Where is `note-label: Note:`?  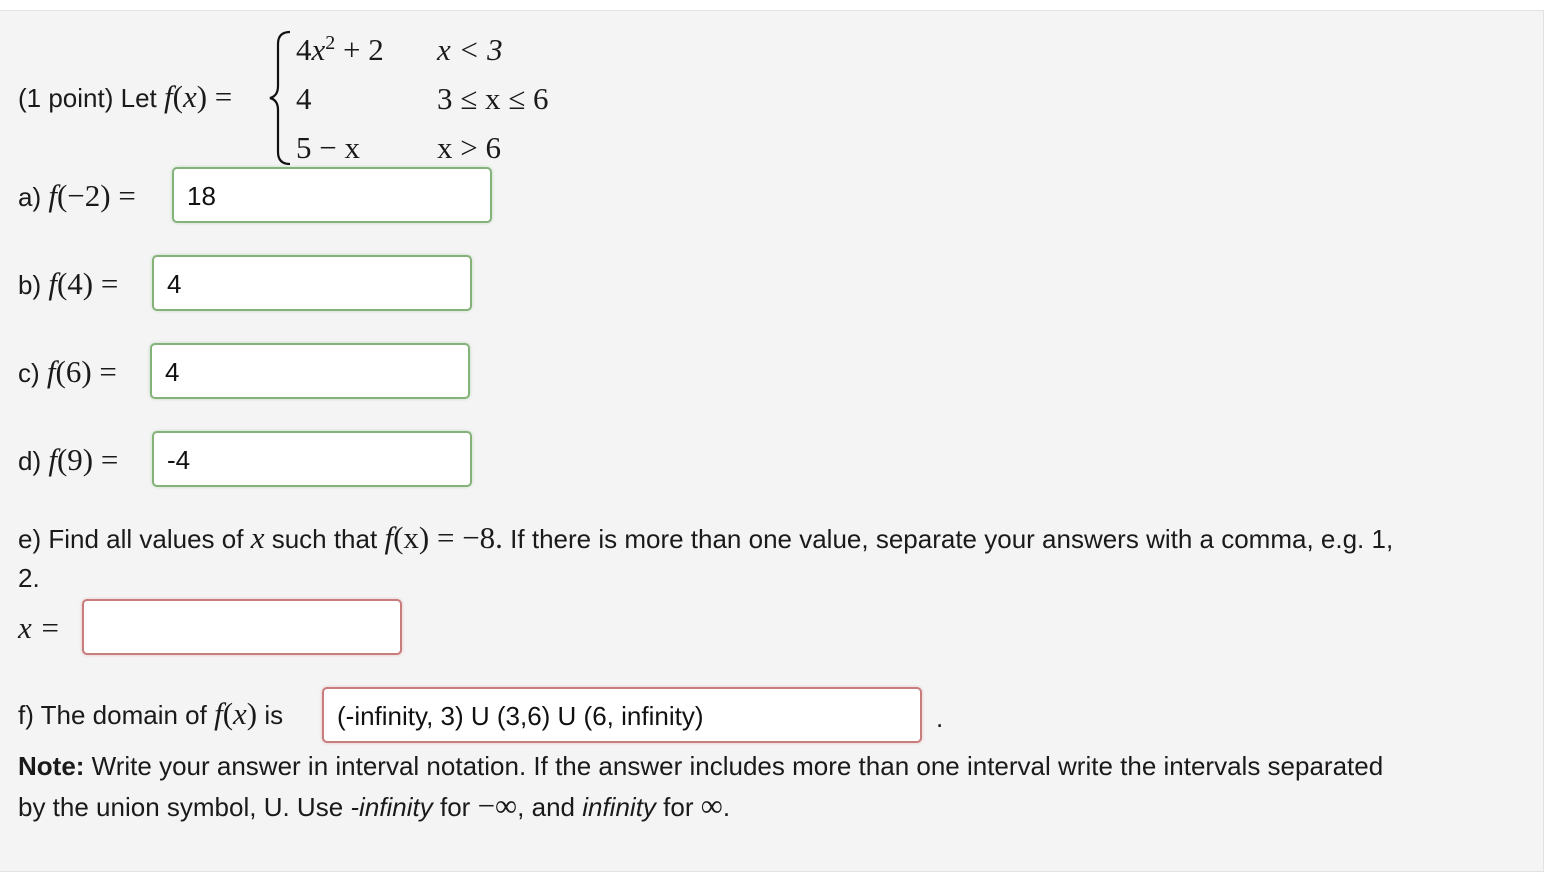
note-label: Note: is located at coordinates (51, 766).